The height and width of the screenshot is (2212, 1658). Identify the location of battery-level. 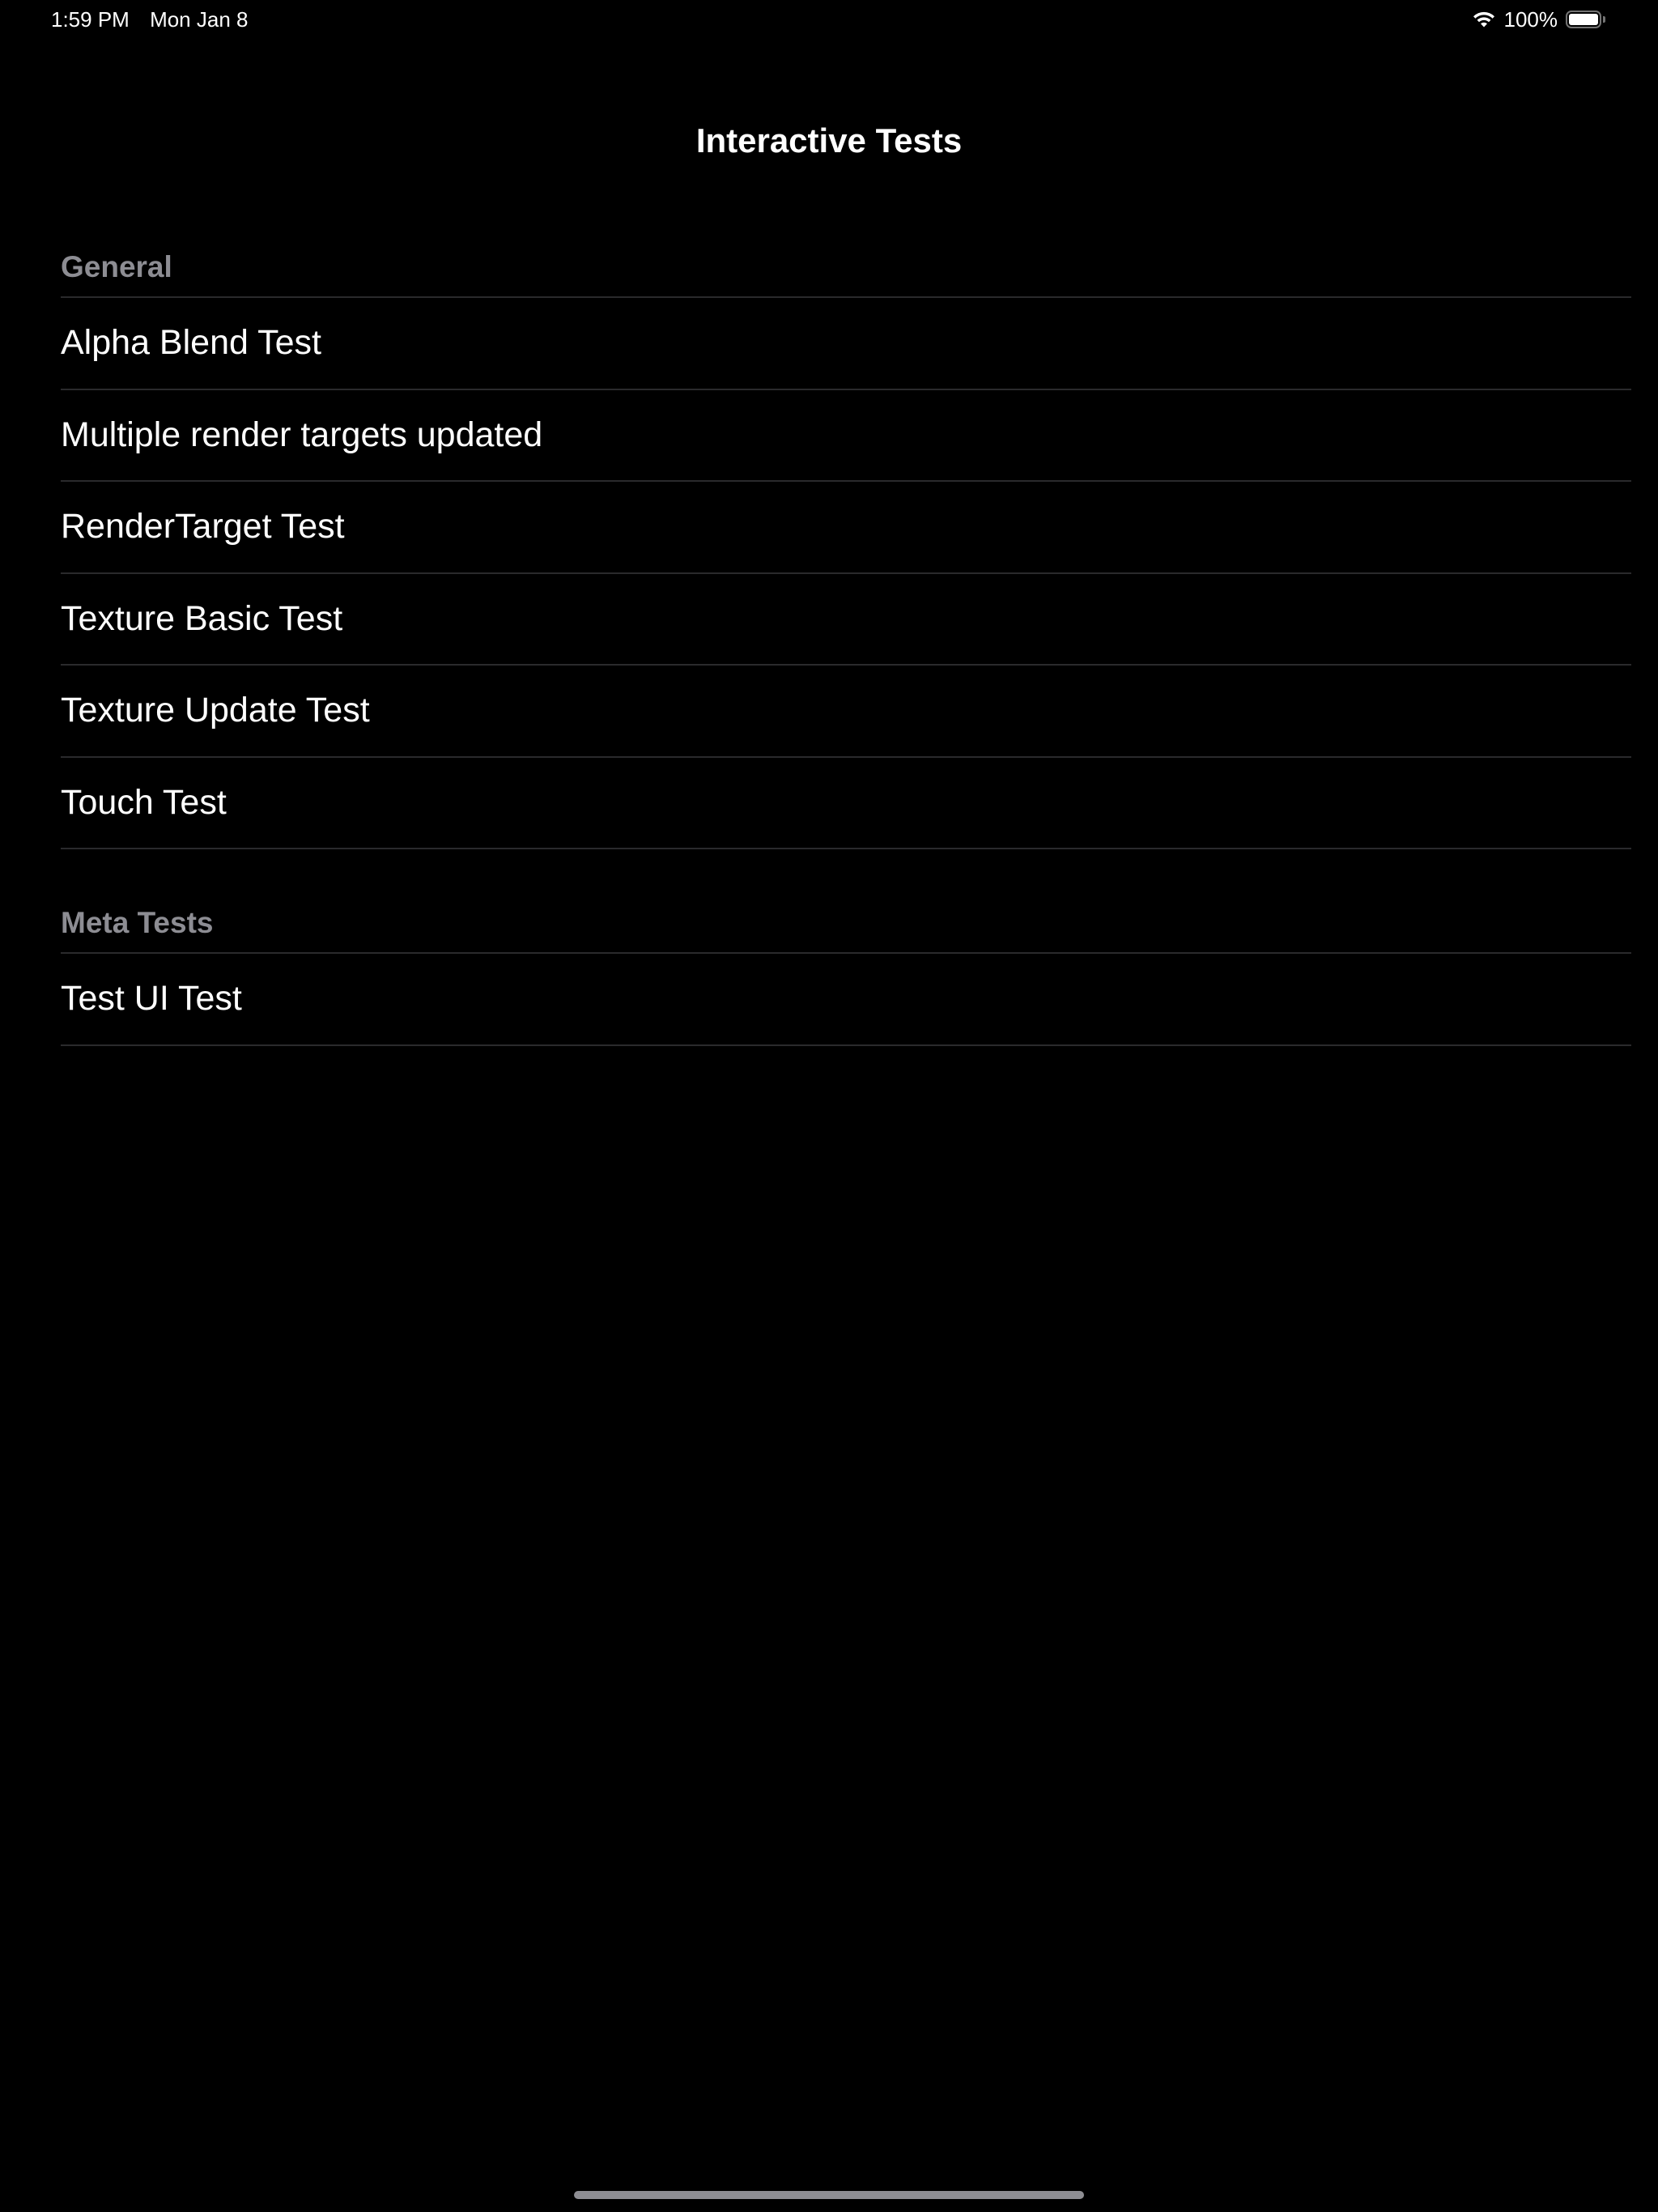
(1583, 19).